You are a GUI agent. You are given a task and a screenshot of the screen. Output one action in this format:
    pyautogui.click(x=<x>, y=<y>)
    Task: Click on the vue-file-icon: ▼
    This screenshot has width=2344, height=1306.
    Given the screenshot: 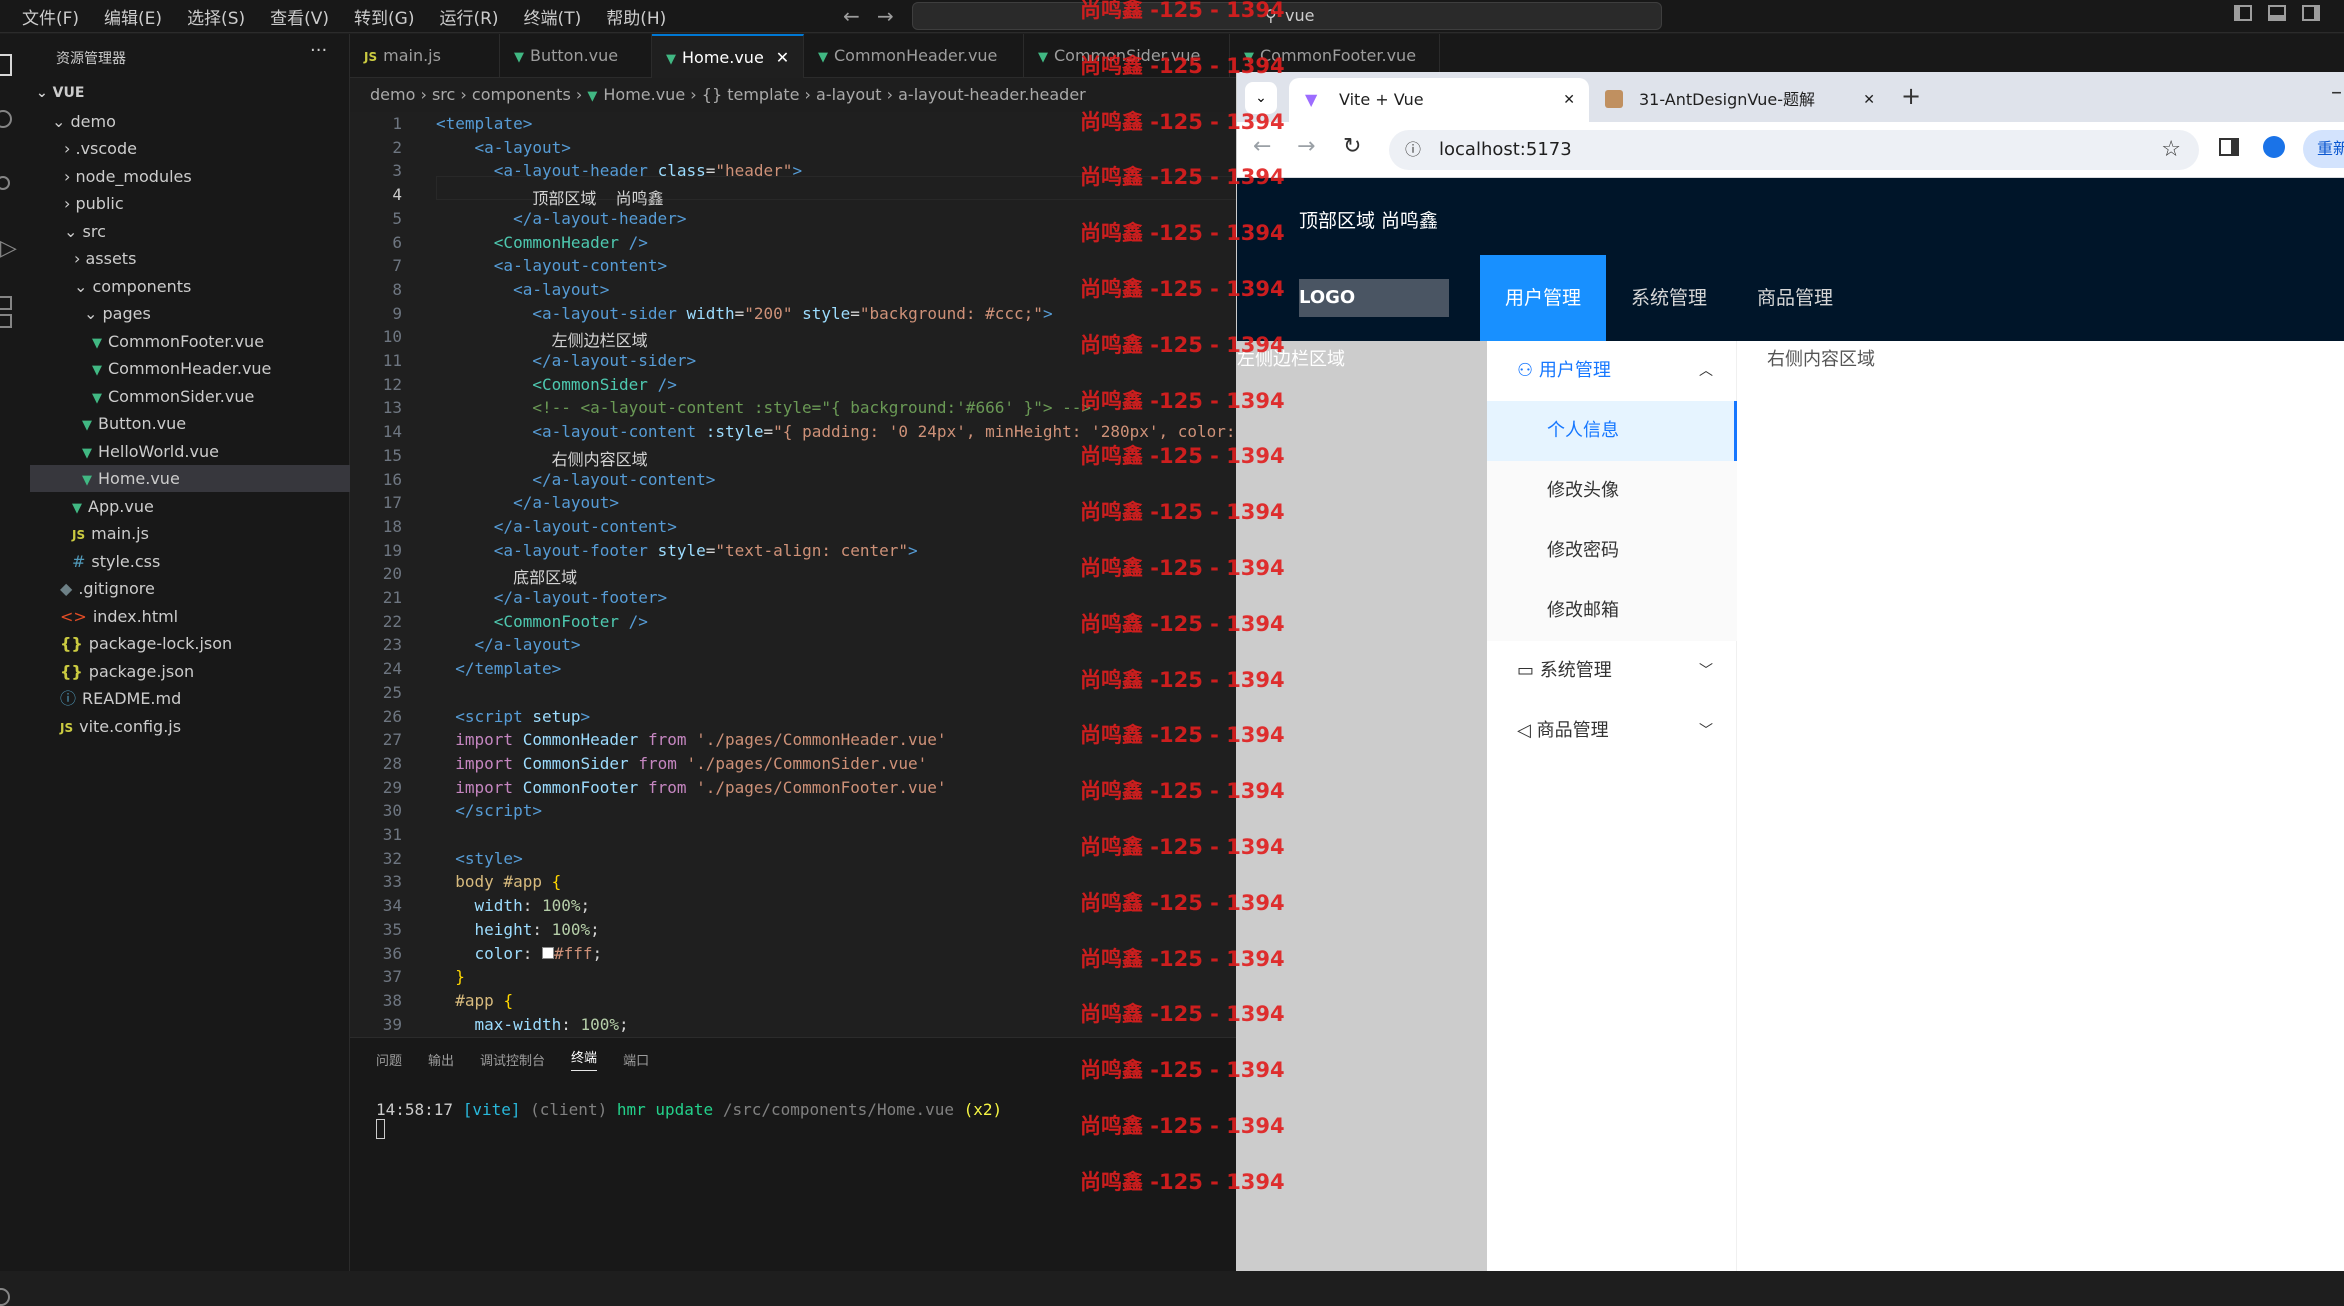 What is the action you would take?
    pyautogui.click(x=519, y=57)
    